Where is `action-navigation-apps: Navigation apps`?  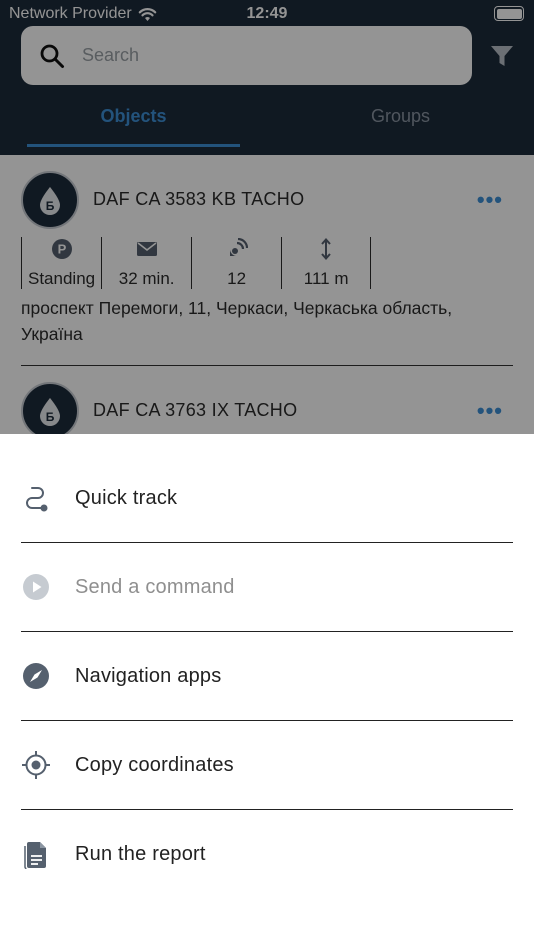
action-navigation-apps: Navigation apps is located at coordinates (267, 676).